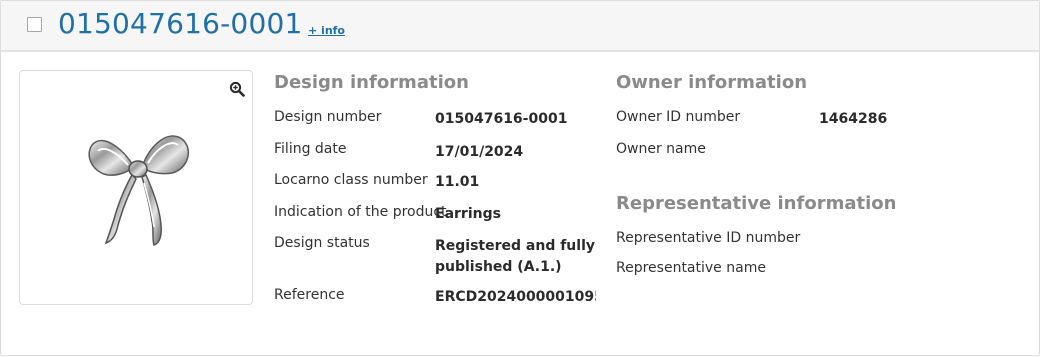 Image resolution: width=1044 pixels, height=357 pixels. What do you see at coordinates (457, 182) in the screenshot?
I see `locarno-class-value: 11.01` at bounding box center [457, 182].